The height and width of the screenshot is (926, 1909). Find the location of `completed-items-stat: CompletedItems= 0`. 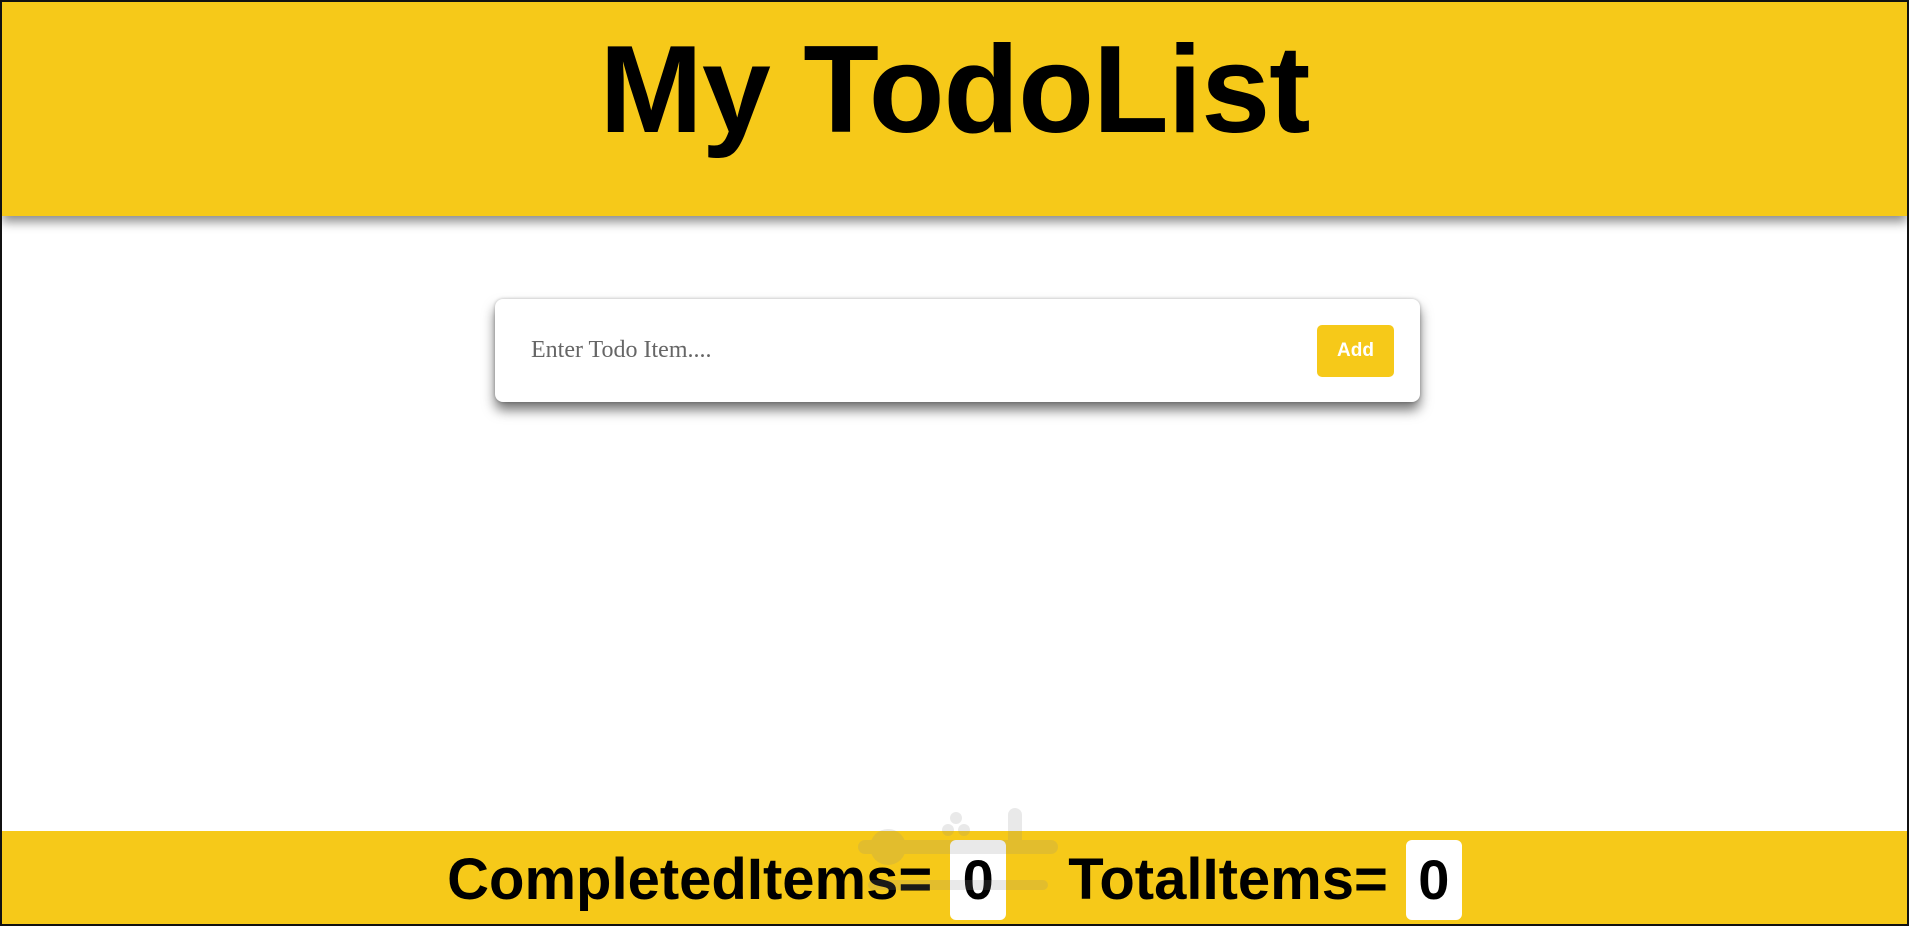

completed-items-stat: CompletedItems= 0 is located at coordinates (727, 879).